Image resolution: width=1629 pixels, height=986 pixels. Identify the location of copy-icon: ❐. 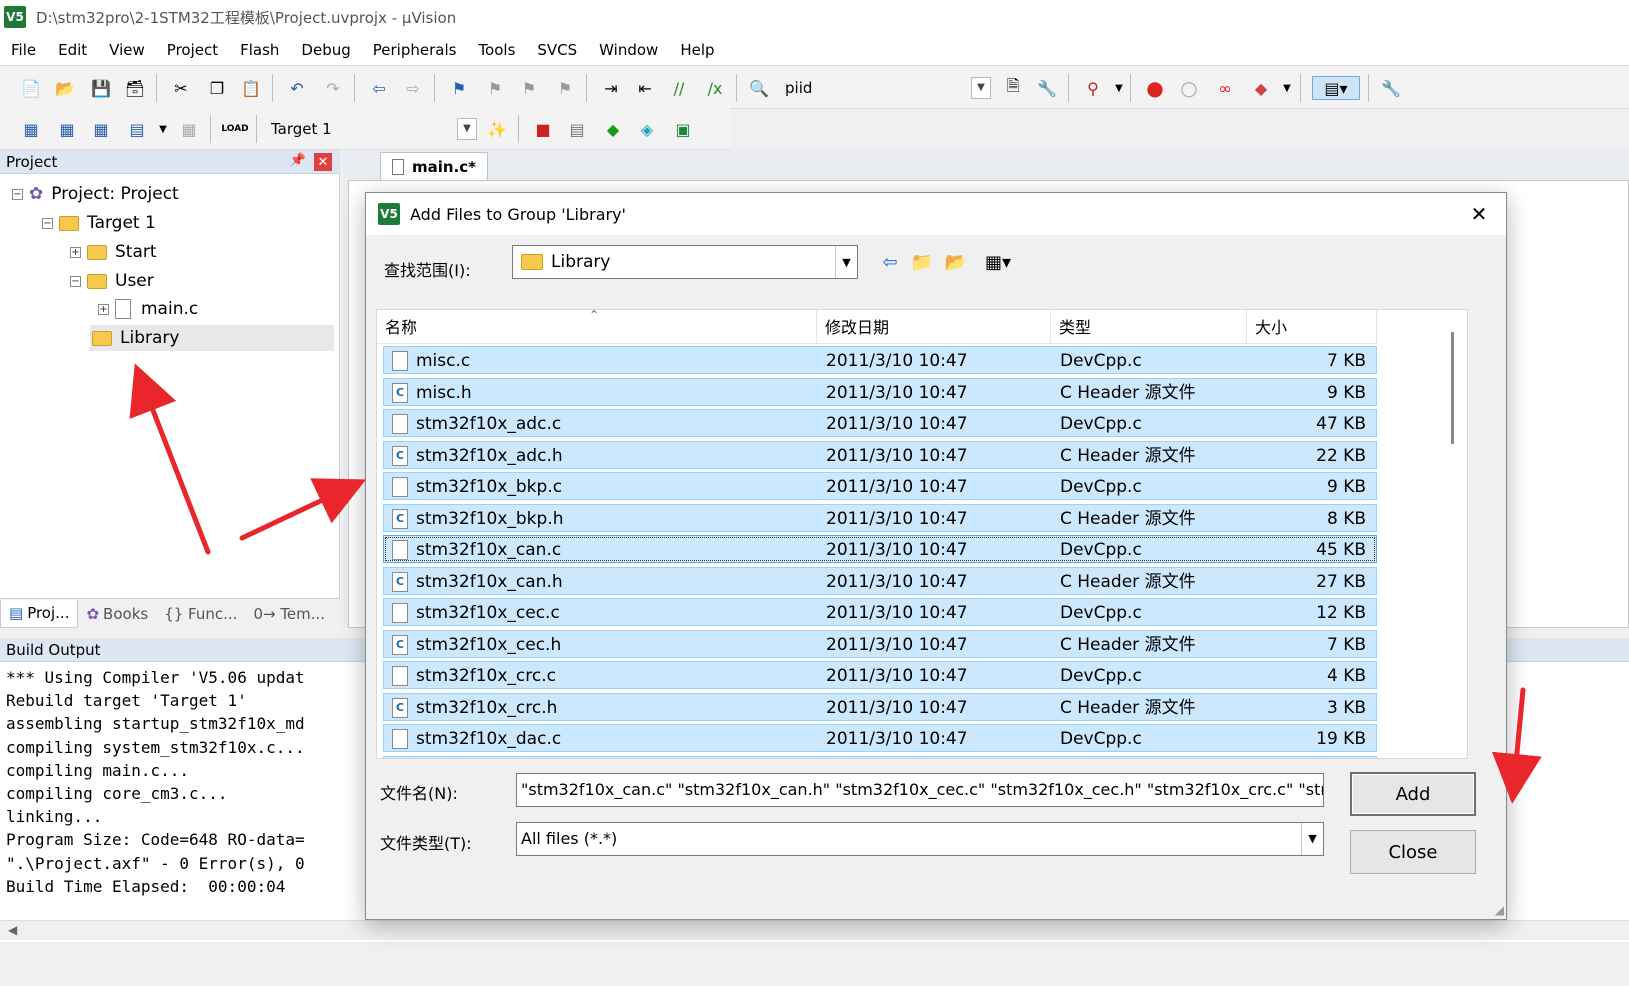
(217, 88).